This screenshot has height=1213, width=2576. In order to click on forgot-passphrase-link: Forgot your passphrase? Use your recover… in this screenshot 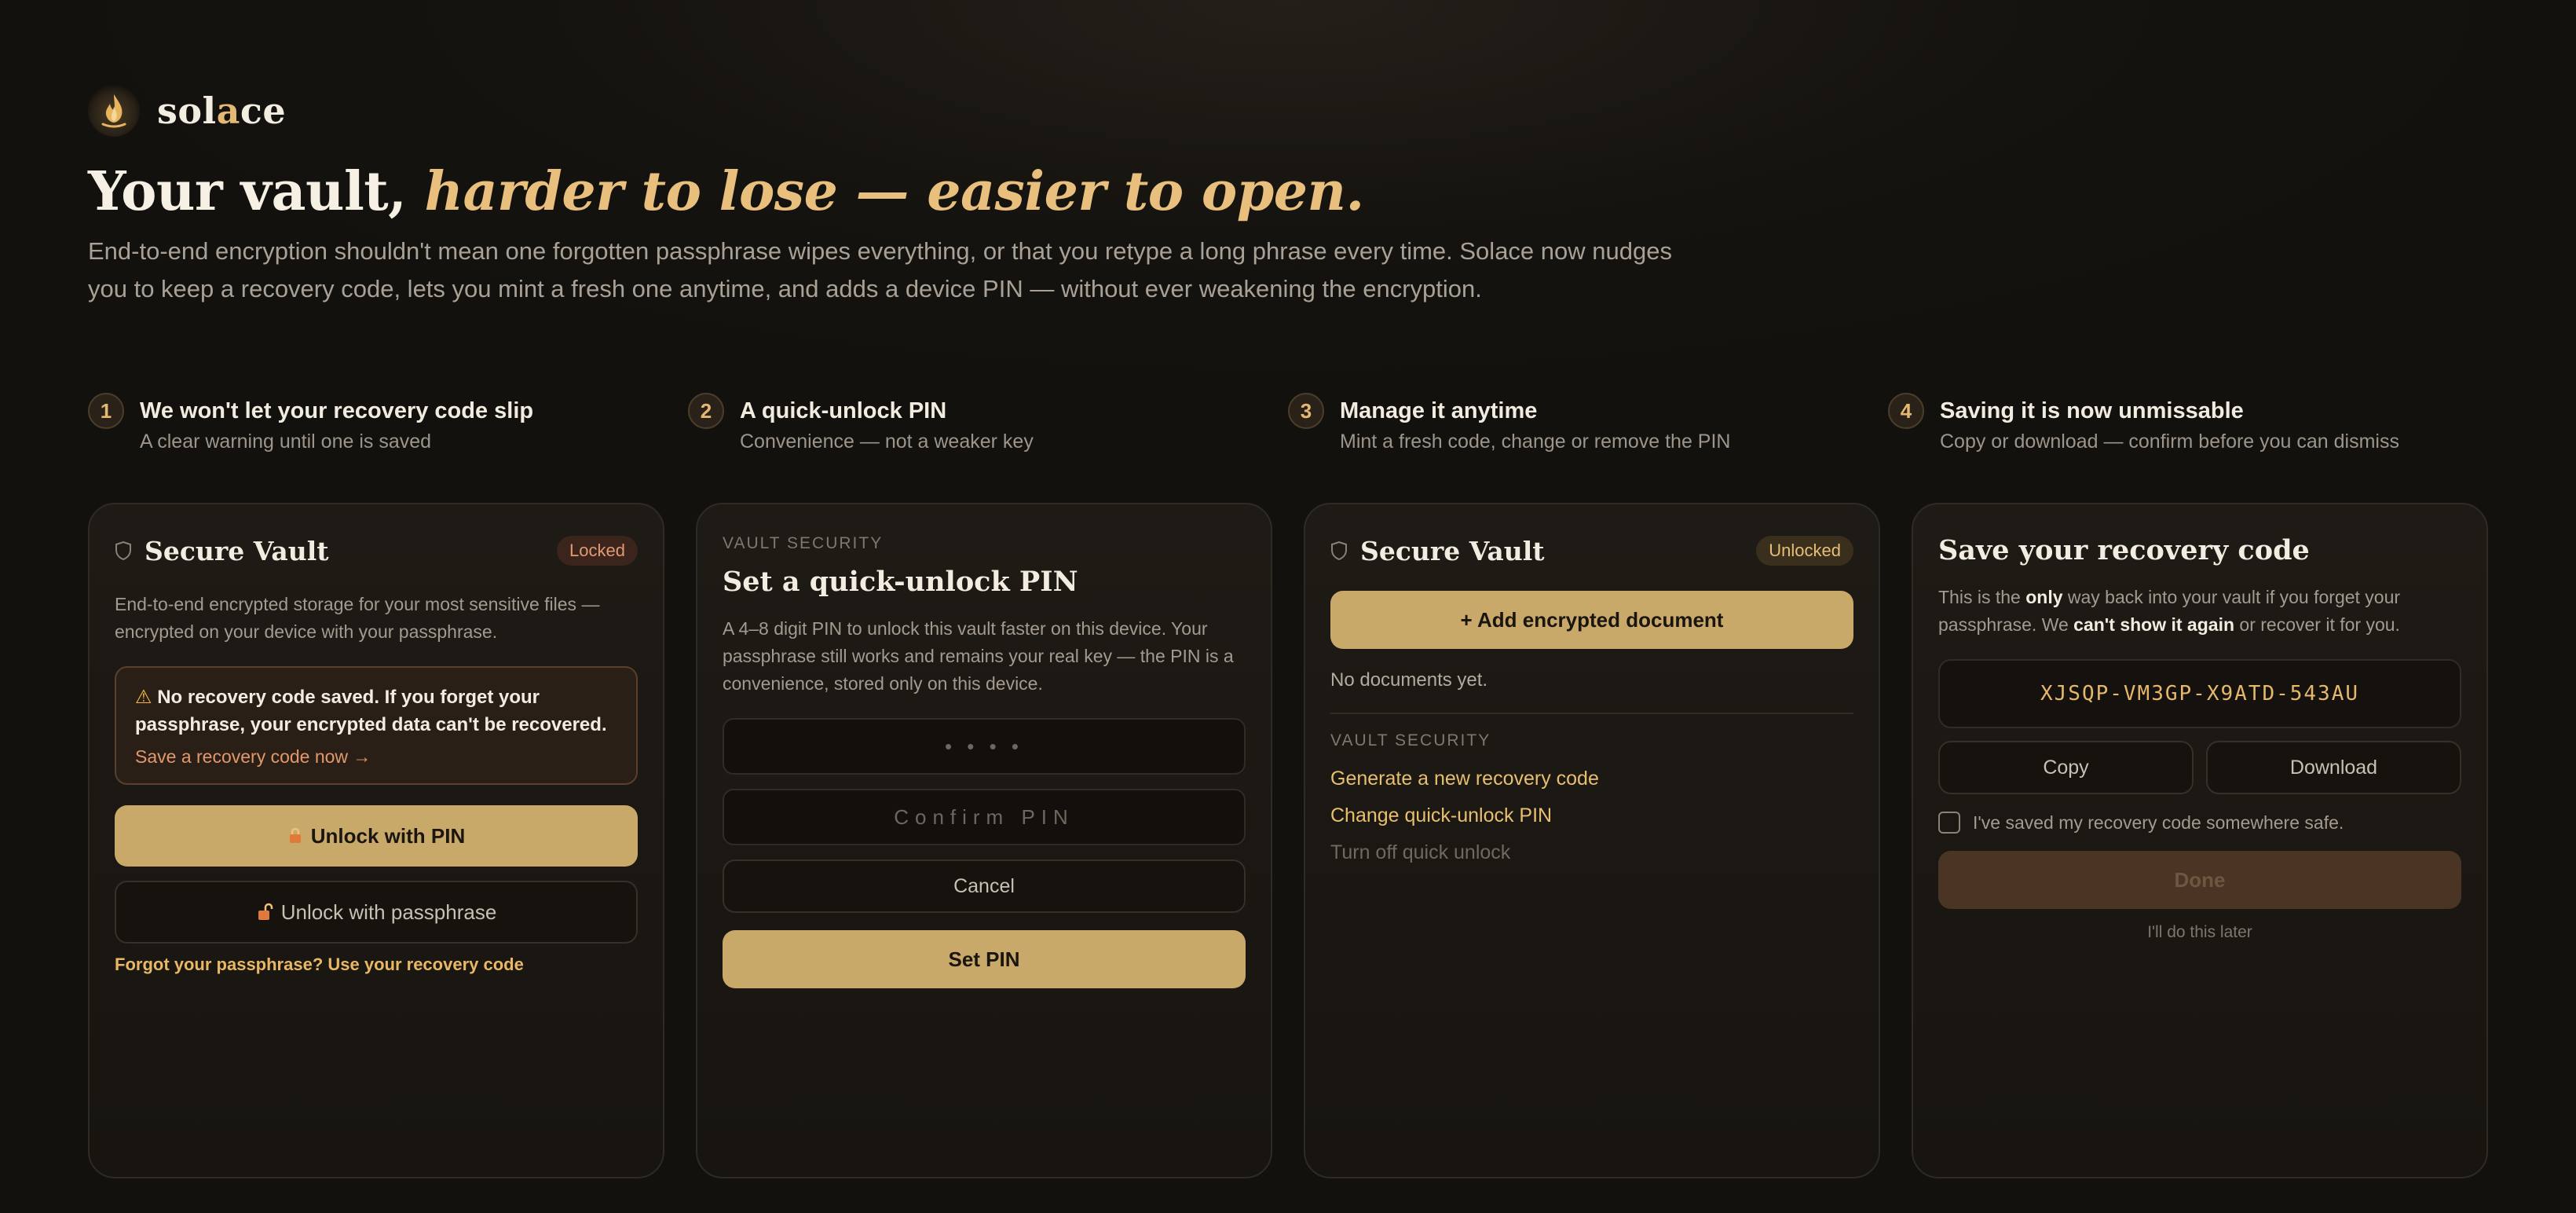, I will do `click(376, 965)`.